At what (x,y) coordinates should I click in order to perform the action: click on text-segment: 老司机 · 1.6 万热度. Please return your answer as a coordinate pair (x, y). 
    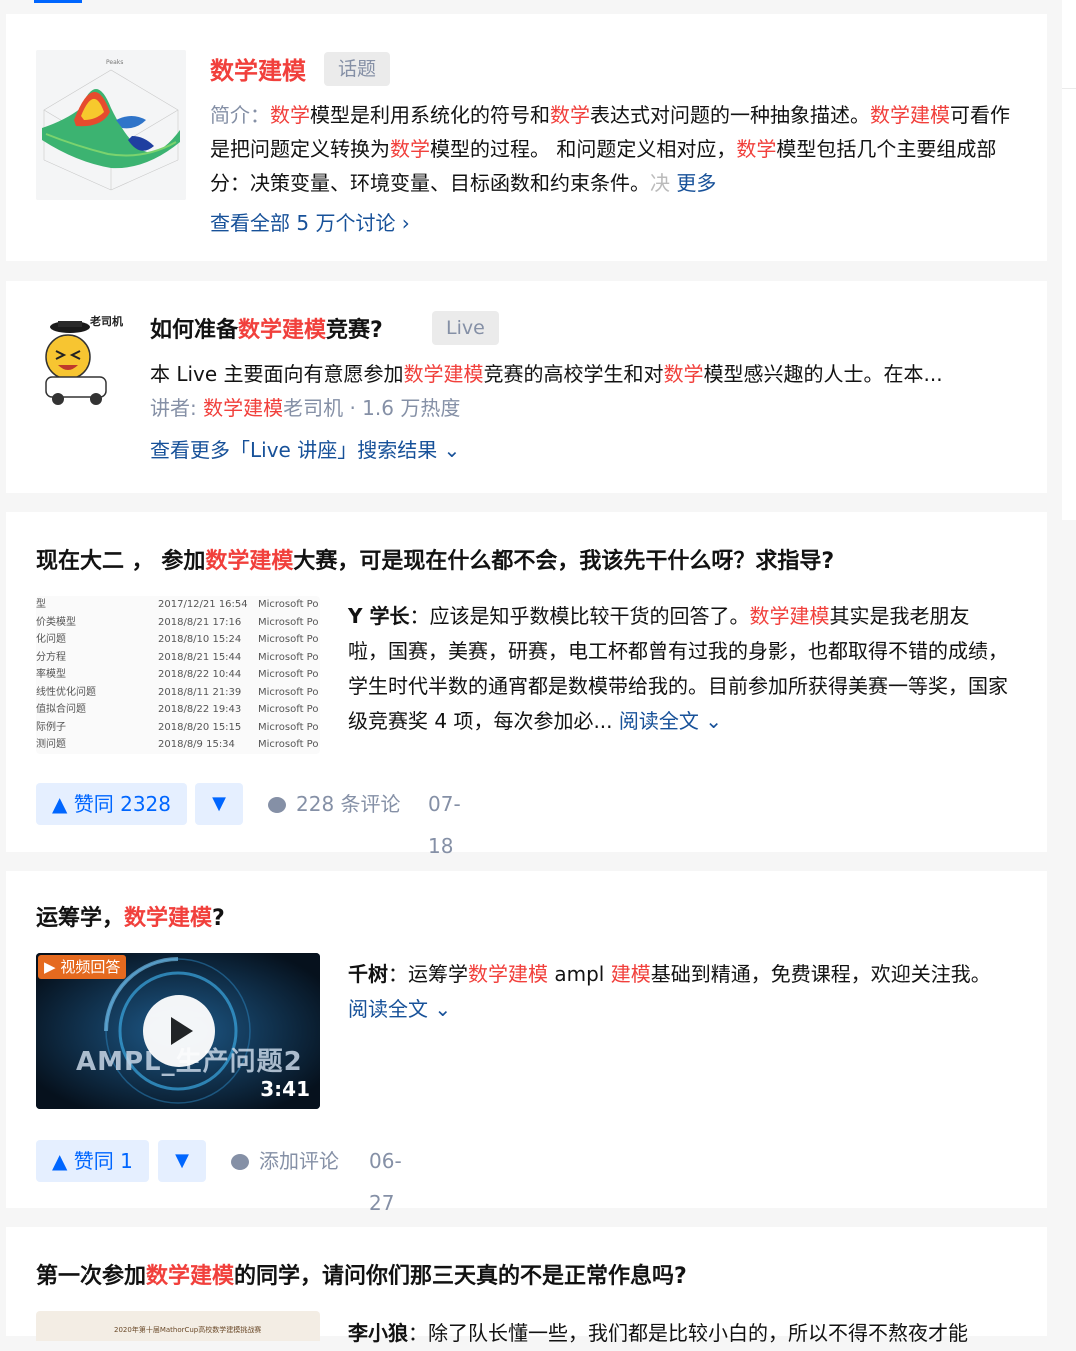
    Looking at the image, I should click on (372, 408).